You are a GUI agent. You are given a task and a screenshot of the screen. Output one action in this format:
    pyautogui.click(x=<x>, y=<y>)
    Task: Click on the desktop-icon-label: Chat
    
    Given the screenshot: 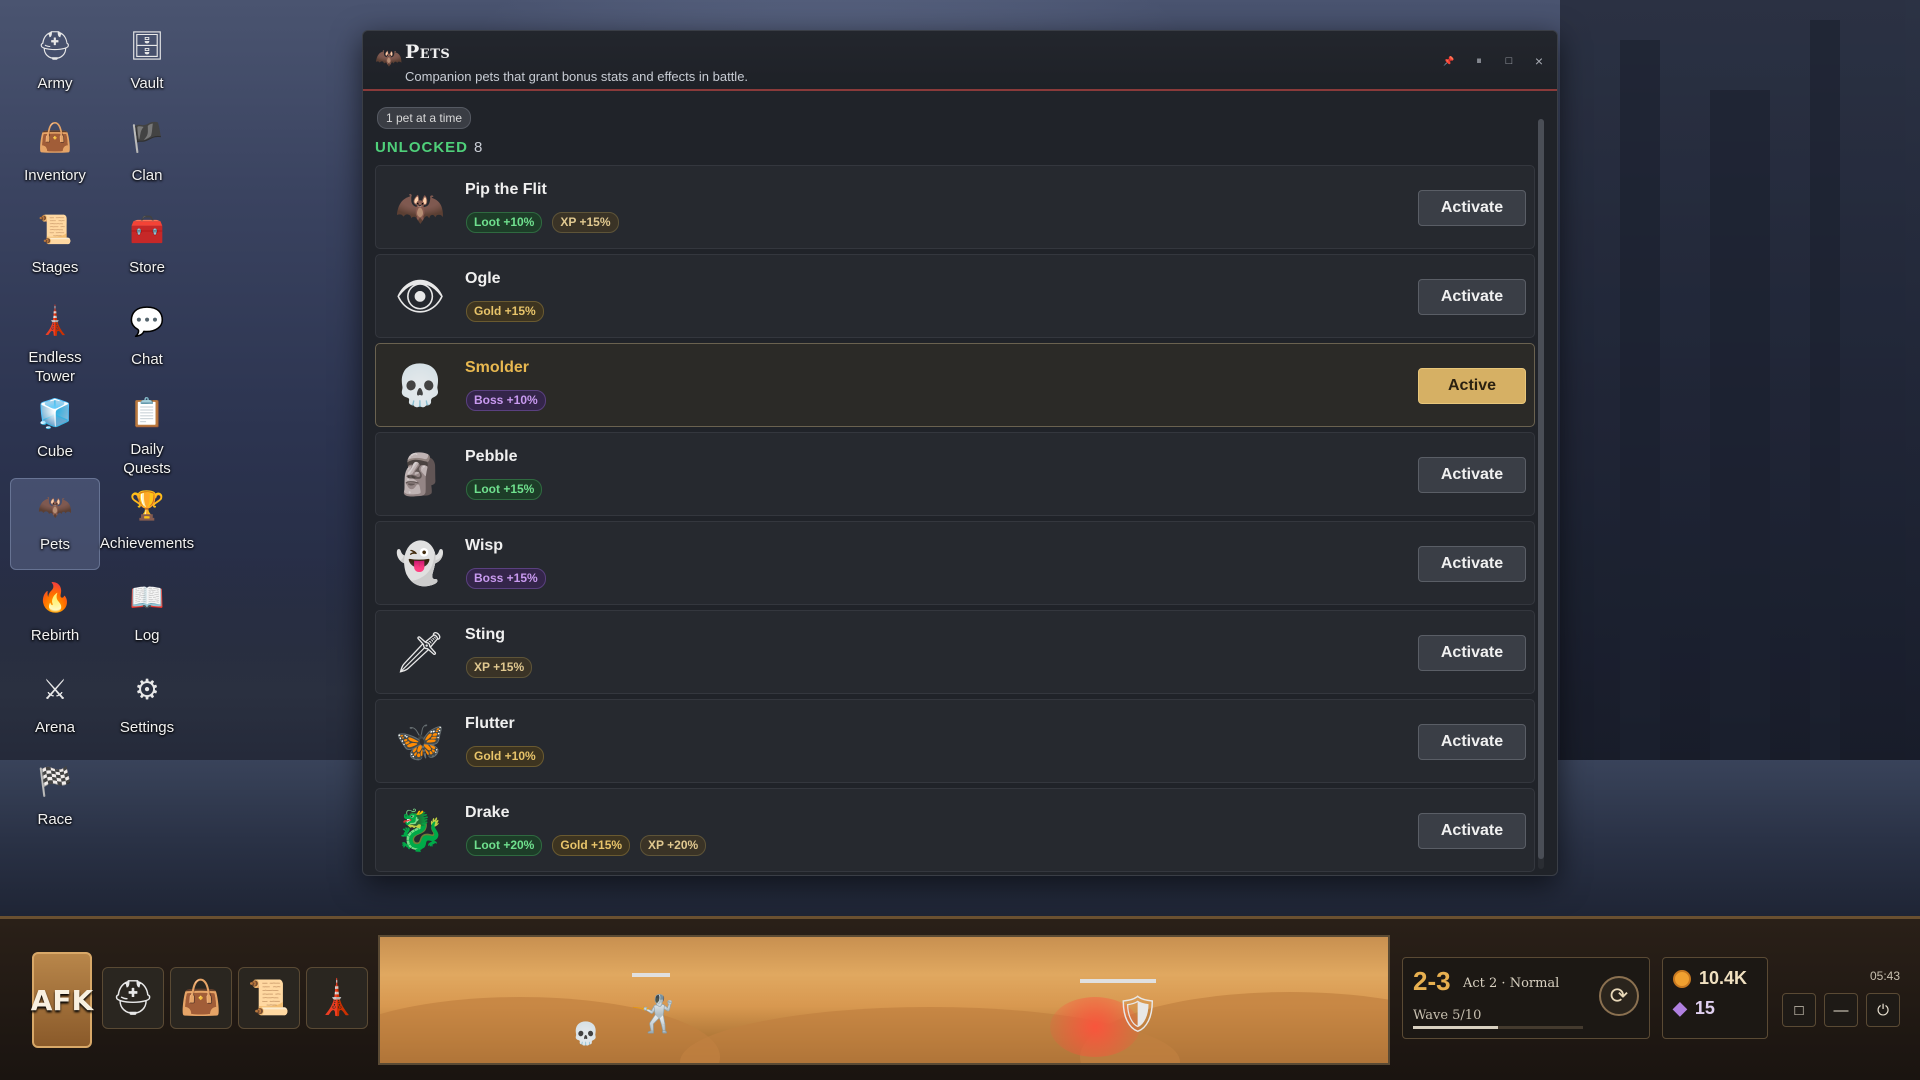 What is the action you would take?
    pyautogui.click(x=147, y=359)
    